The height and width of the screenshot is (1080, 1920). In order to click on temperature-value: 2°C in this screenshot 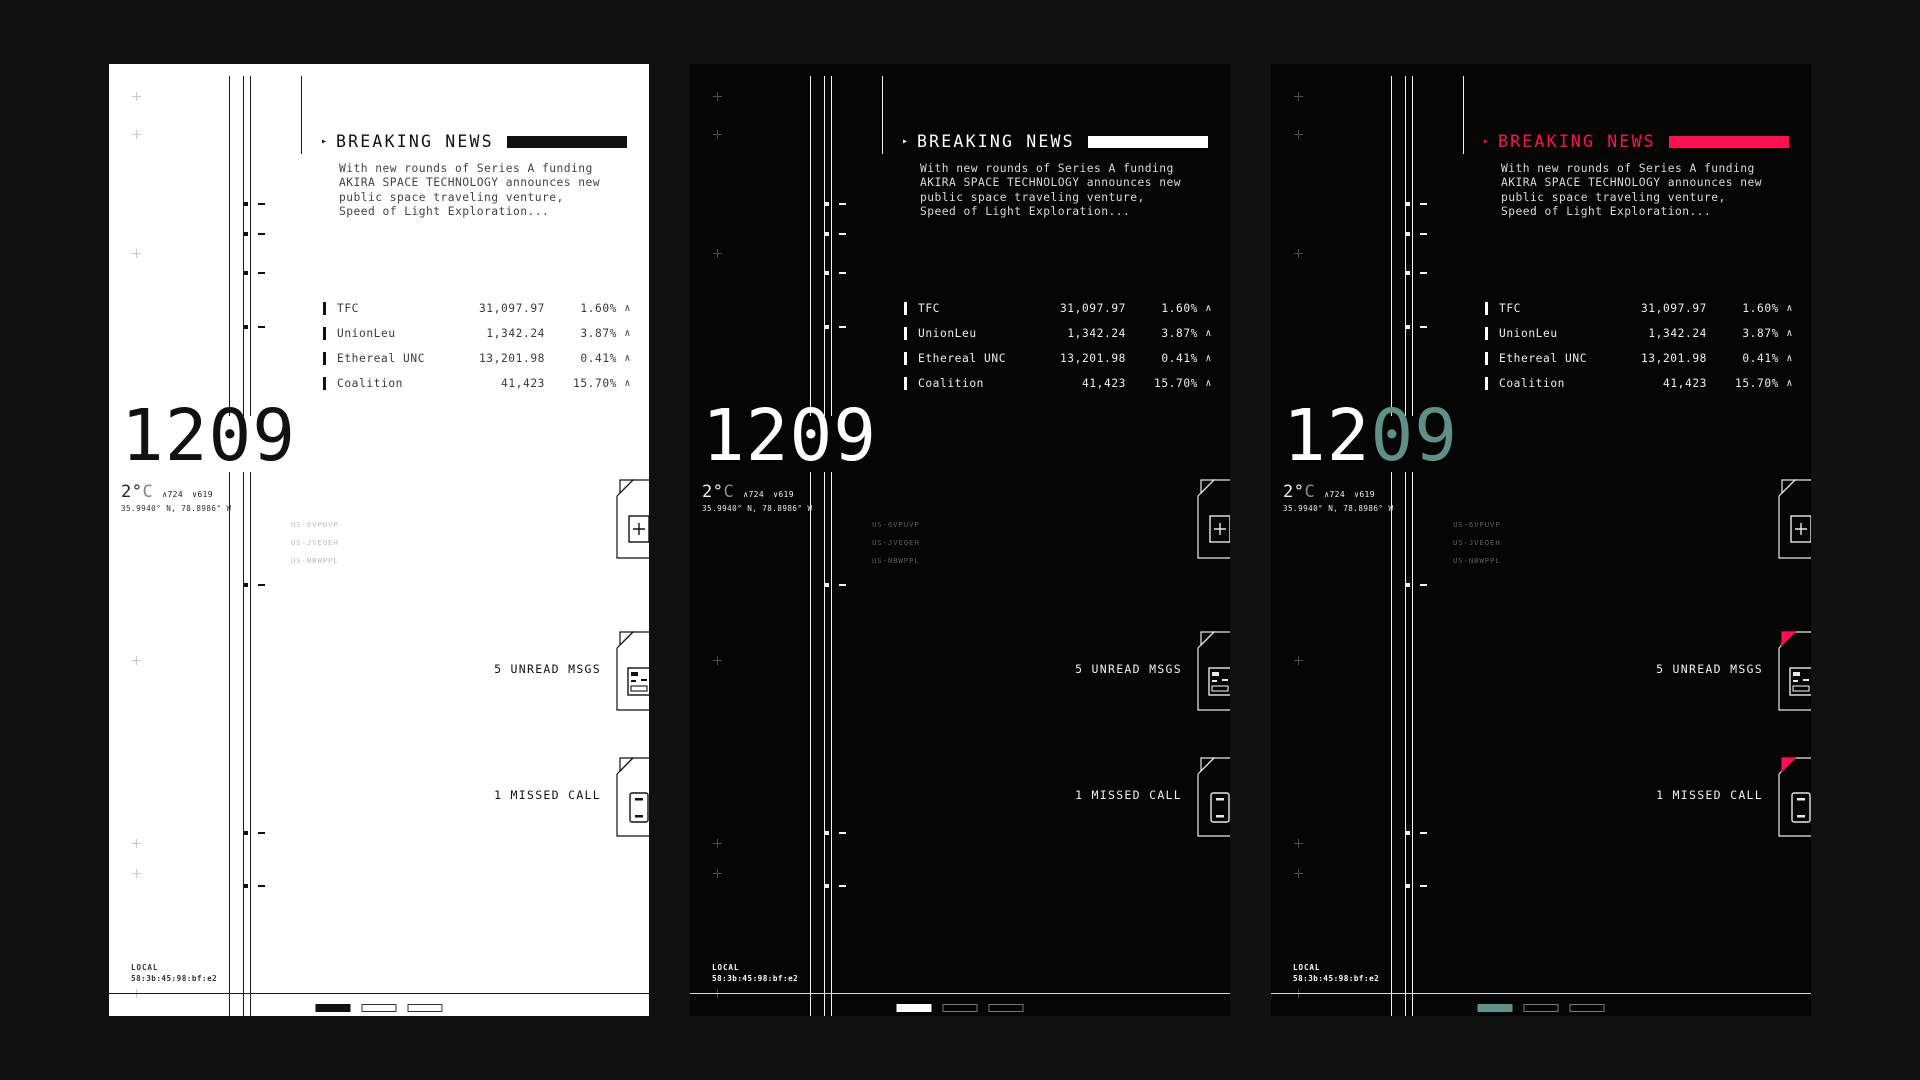, I will do `click(1299, 492)`.